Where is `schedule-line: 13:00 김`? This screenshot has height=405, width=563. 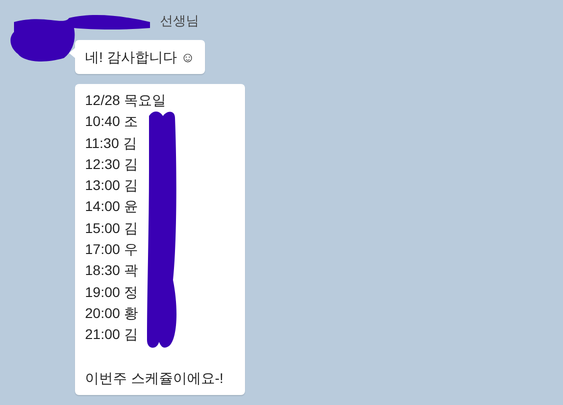 schedule-line: 13:00 김 is located at coordinates (112, 186).